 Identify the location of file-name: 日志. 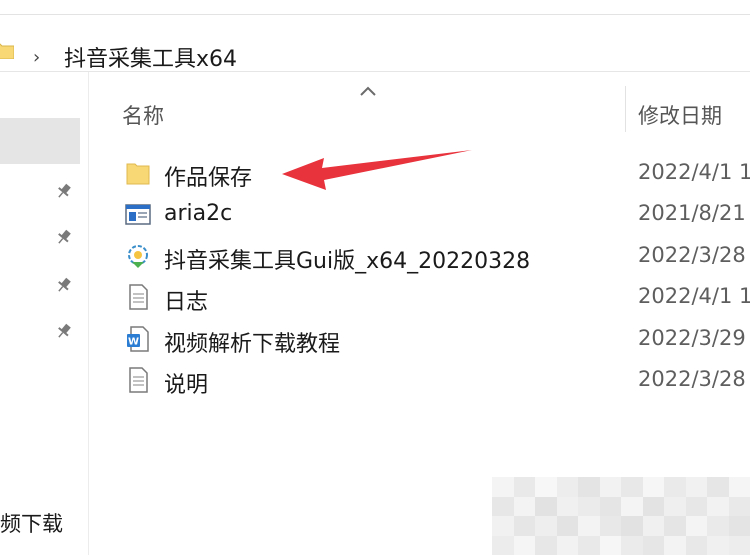
(186, 302).